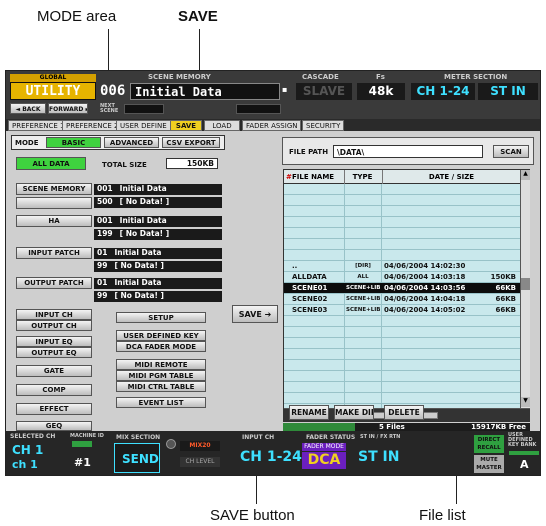  I want to click on tab-fader-assign: FADER ASSIGN, so click(272, 125).